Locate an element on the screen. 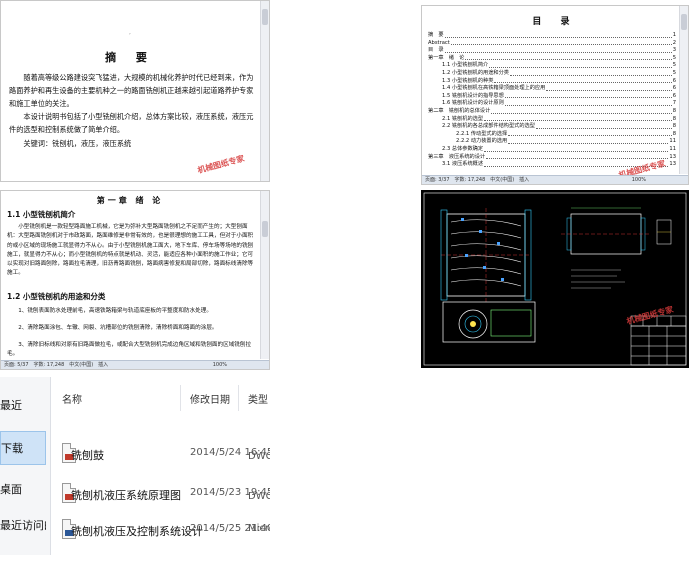 The image size is (694, 561). explorer-nav-pane: 最近 下载 桌面 最近访问的位置 is located at coordinates (25, 466).